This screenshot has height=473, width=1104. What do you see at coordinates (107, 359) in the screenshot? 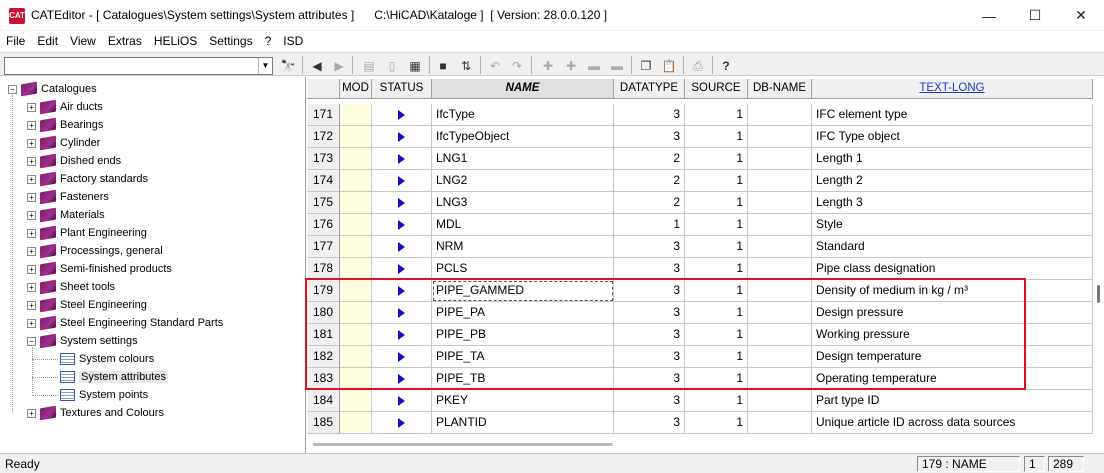
I see `tree-item-system-colours: System colours` at bounding box center [107, 359].